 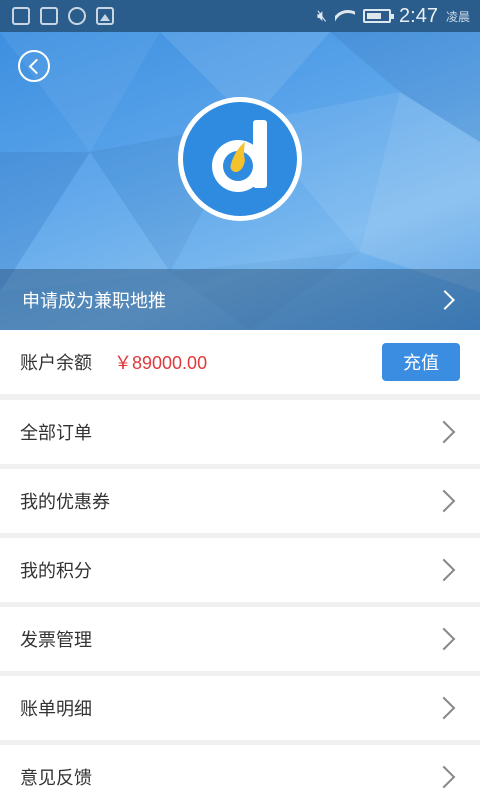 What do you see at coordinates (457, 16) in the screenshot?
I see `status-period: 凌晨` at bounding box center [457, 16].